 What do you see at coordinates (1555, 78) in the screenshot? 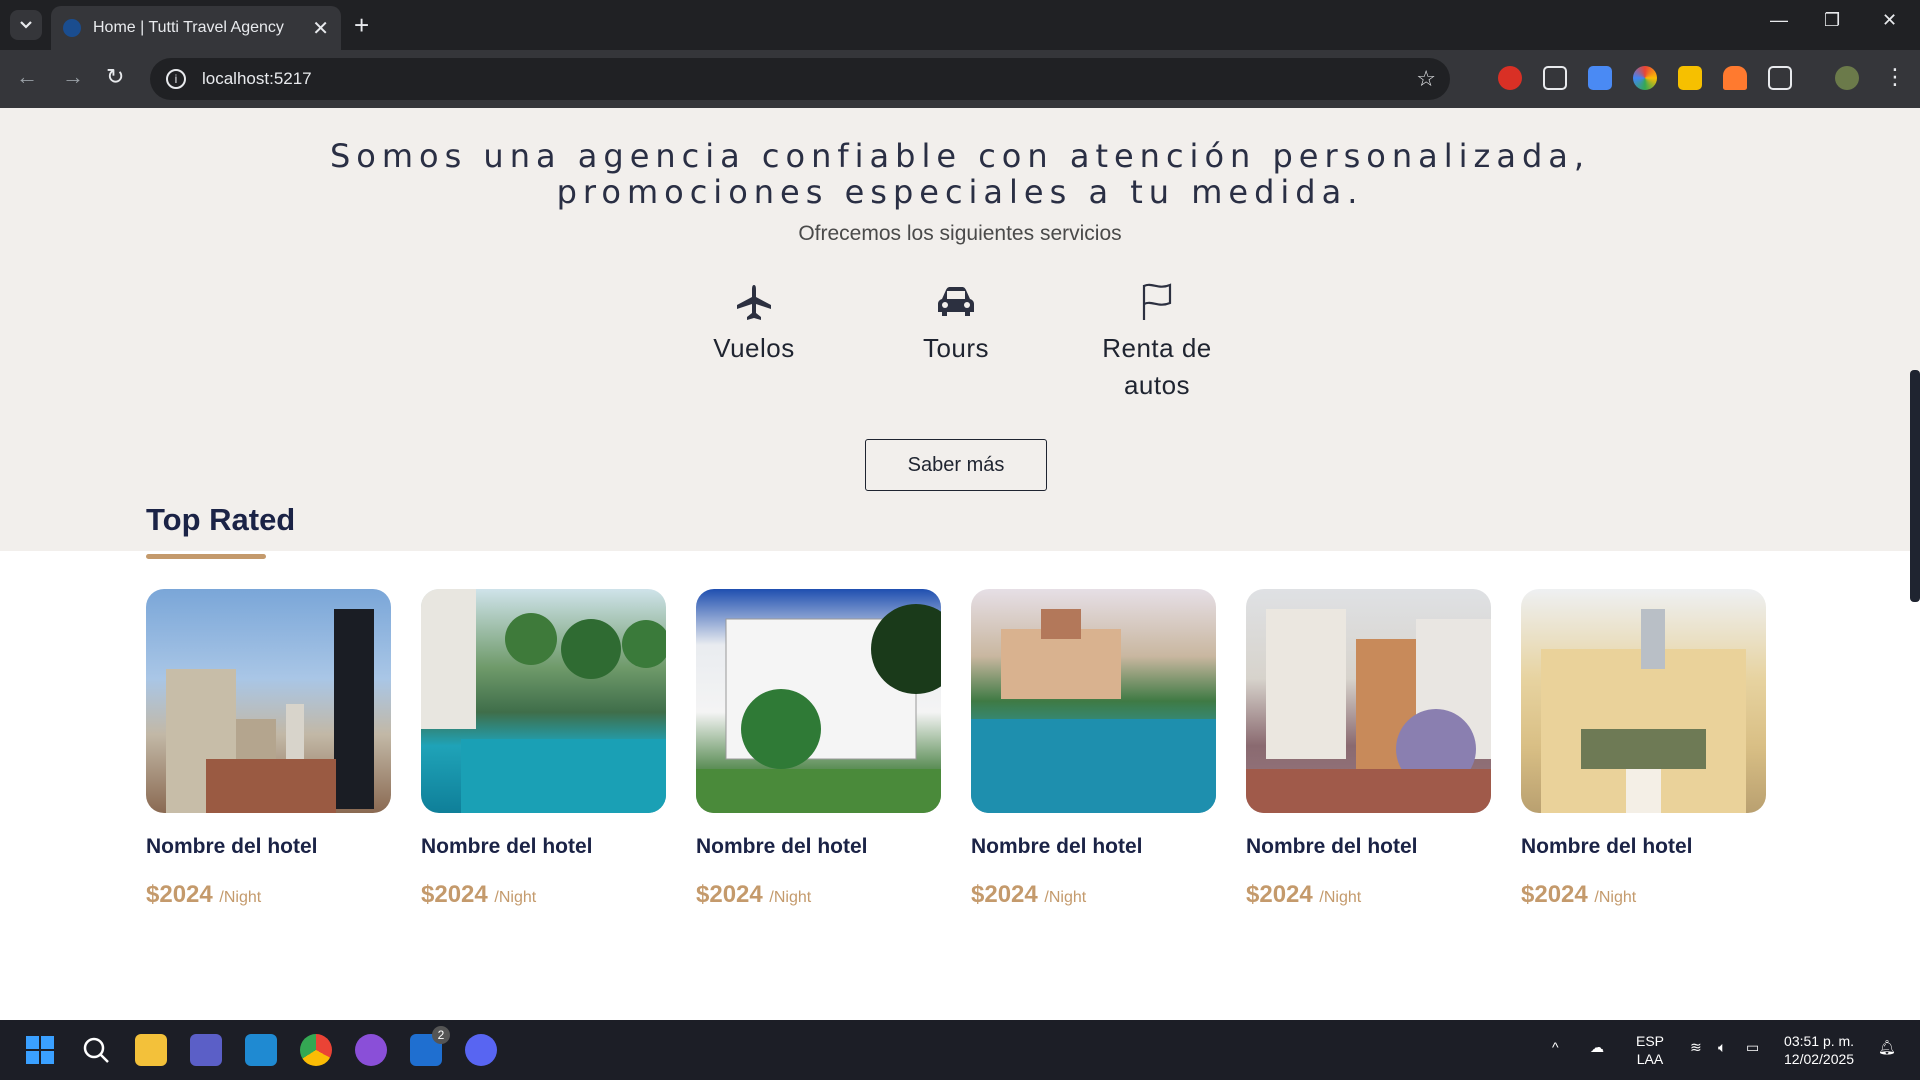
I see `picture-in-picture-icon` at bounding box center [1555, 78].